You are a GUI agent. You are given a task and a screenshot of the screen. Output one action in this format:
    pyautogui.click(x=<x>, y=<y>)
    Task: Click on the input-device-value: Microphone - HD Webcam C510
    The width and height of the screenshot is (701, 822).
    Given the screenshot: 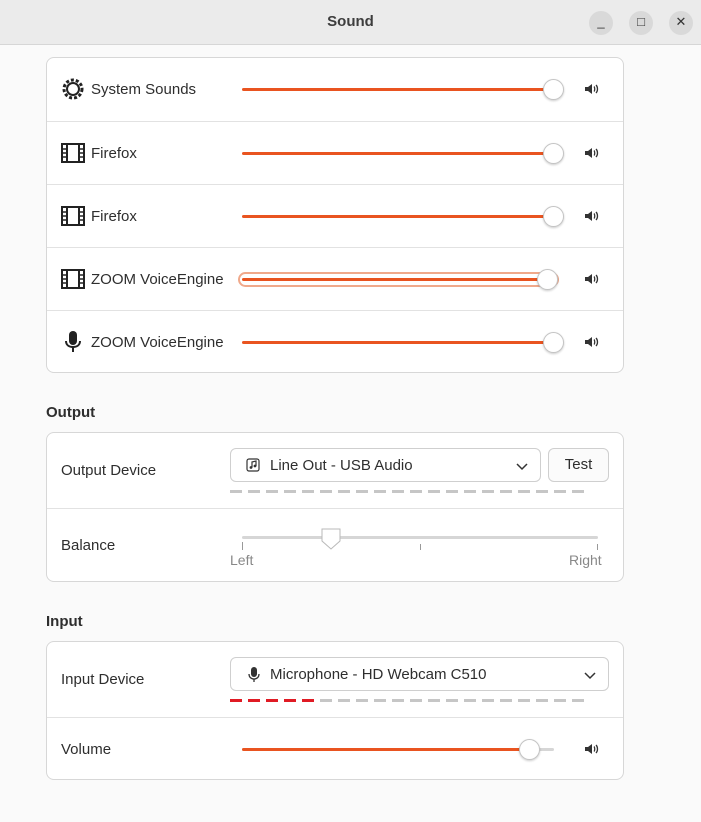 What is the action you would take?
    pyautogui.click(x=378, y=674)
    